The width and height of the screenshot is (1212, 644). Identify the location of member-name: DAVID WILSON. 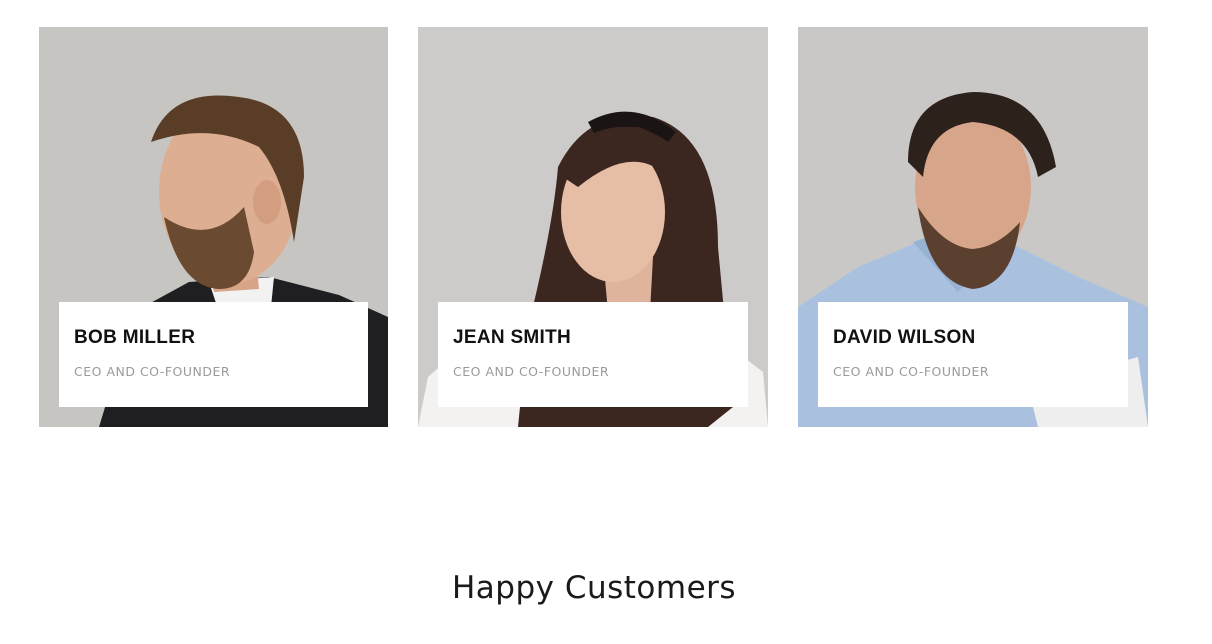
(904, 337).